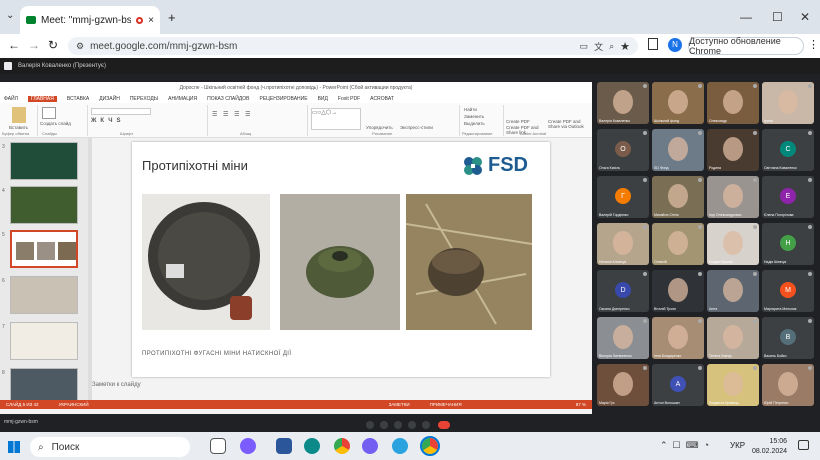 This screenshot has width=820, height=460. I want to click on participant-tile: Родина, so click(733, 150).